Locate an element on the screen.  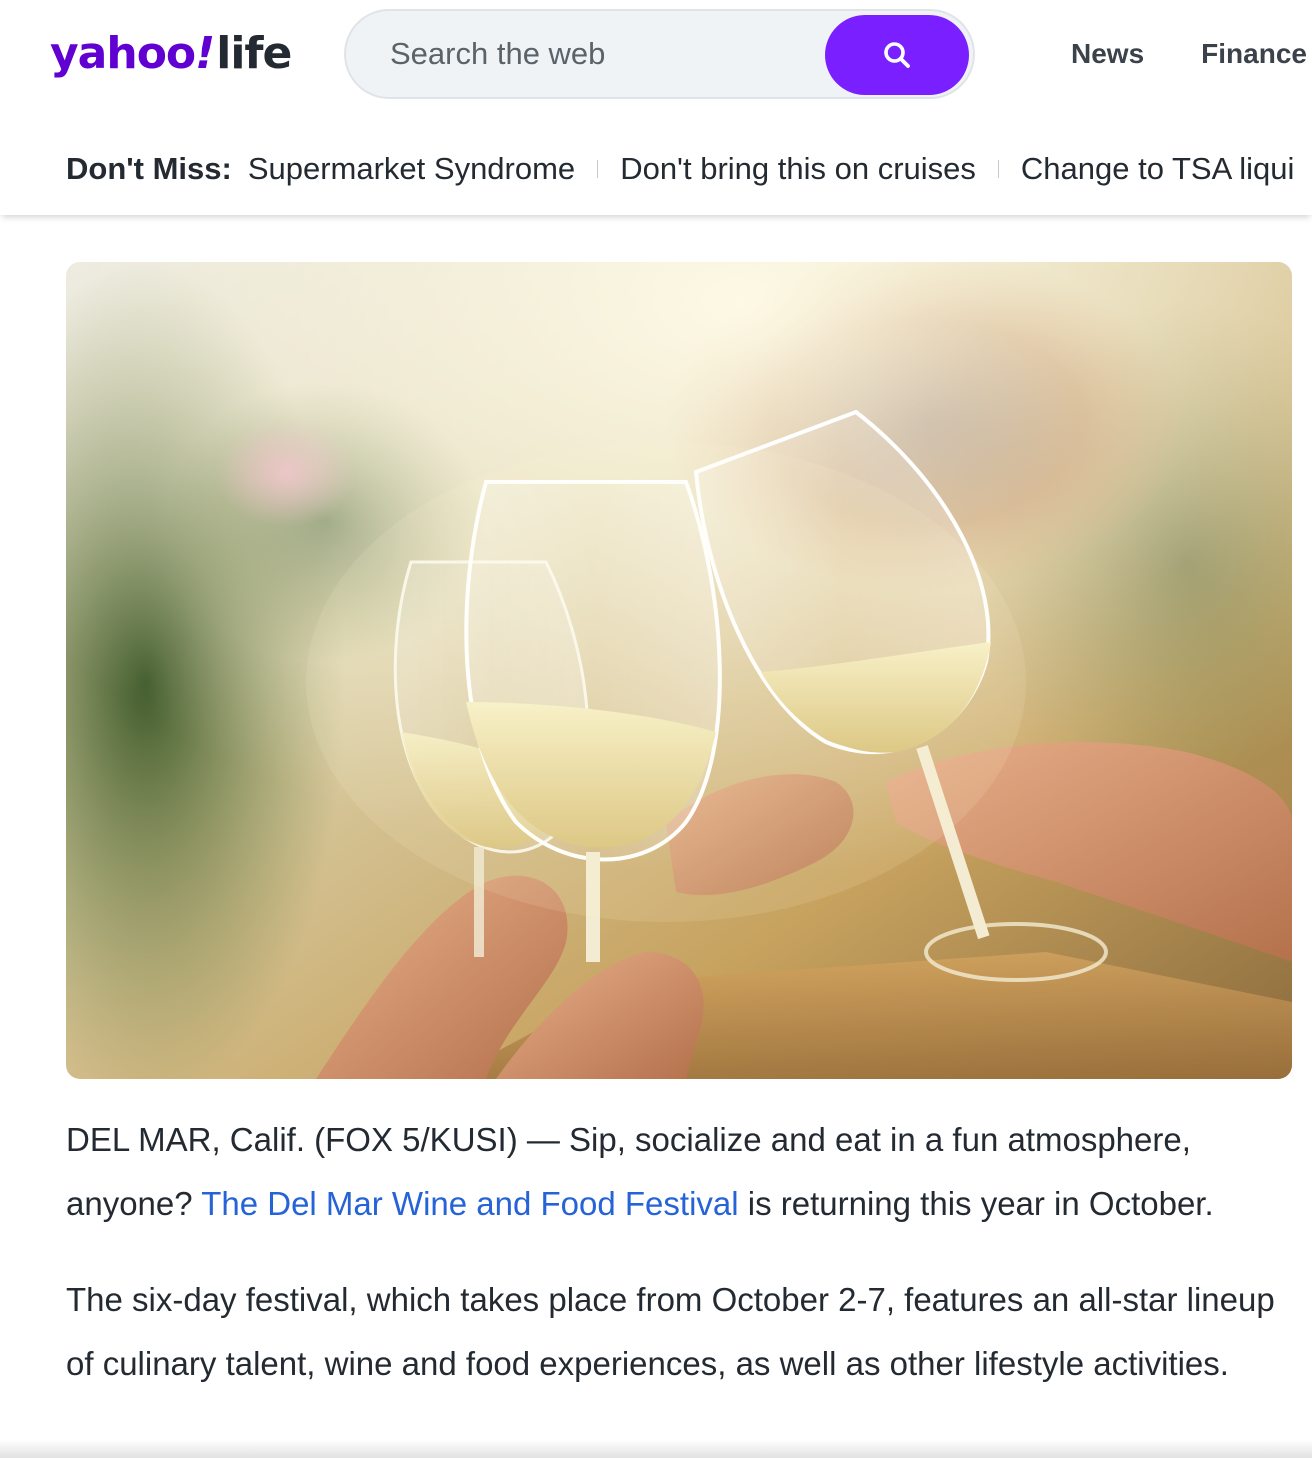
nav-item-finance: Finance is located at coordinates (1254, 54).